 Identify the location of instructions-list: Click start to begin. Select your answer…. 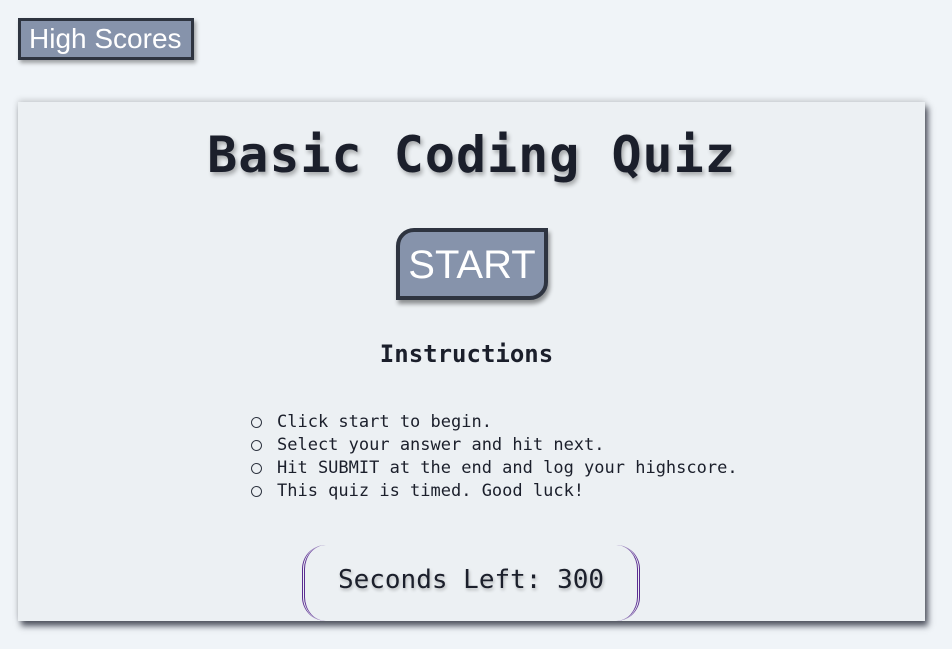
(494, 457).